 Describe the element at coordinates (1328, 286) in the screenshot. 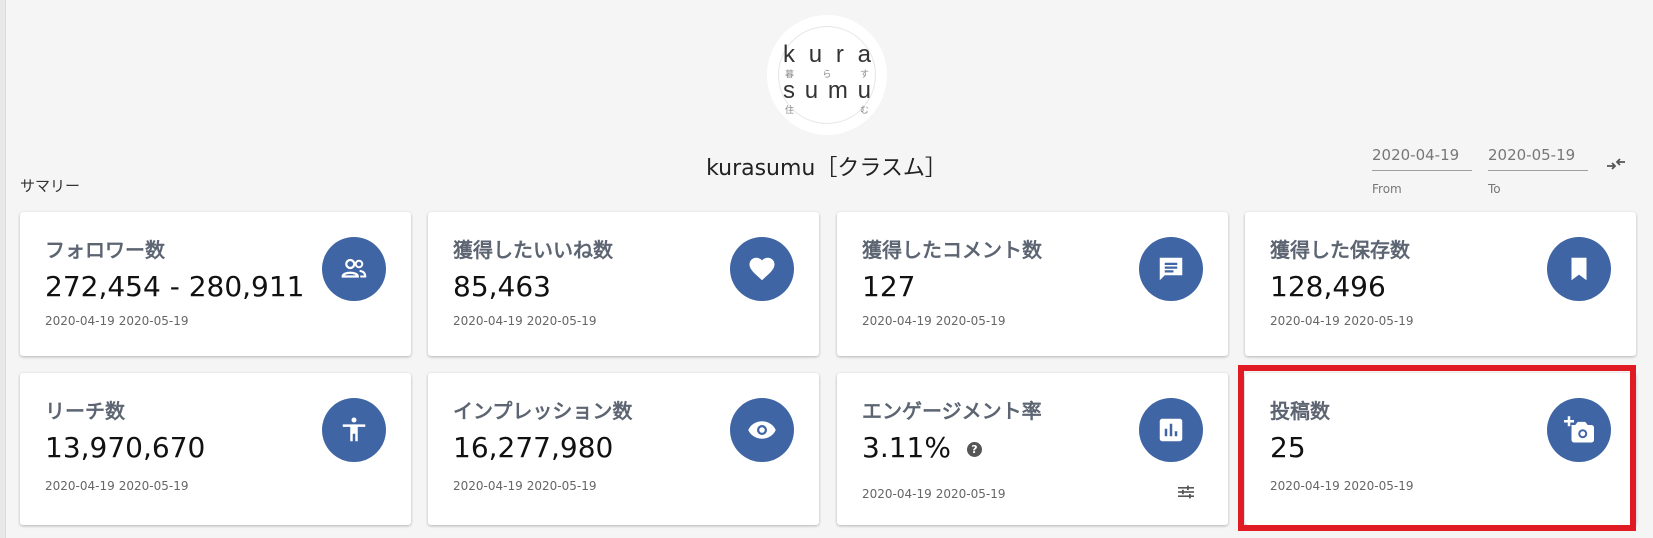

I see `card-value: 128,496` at that location.